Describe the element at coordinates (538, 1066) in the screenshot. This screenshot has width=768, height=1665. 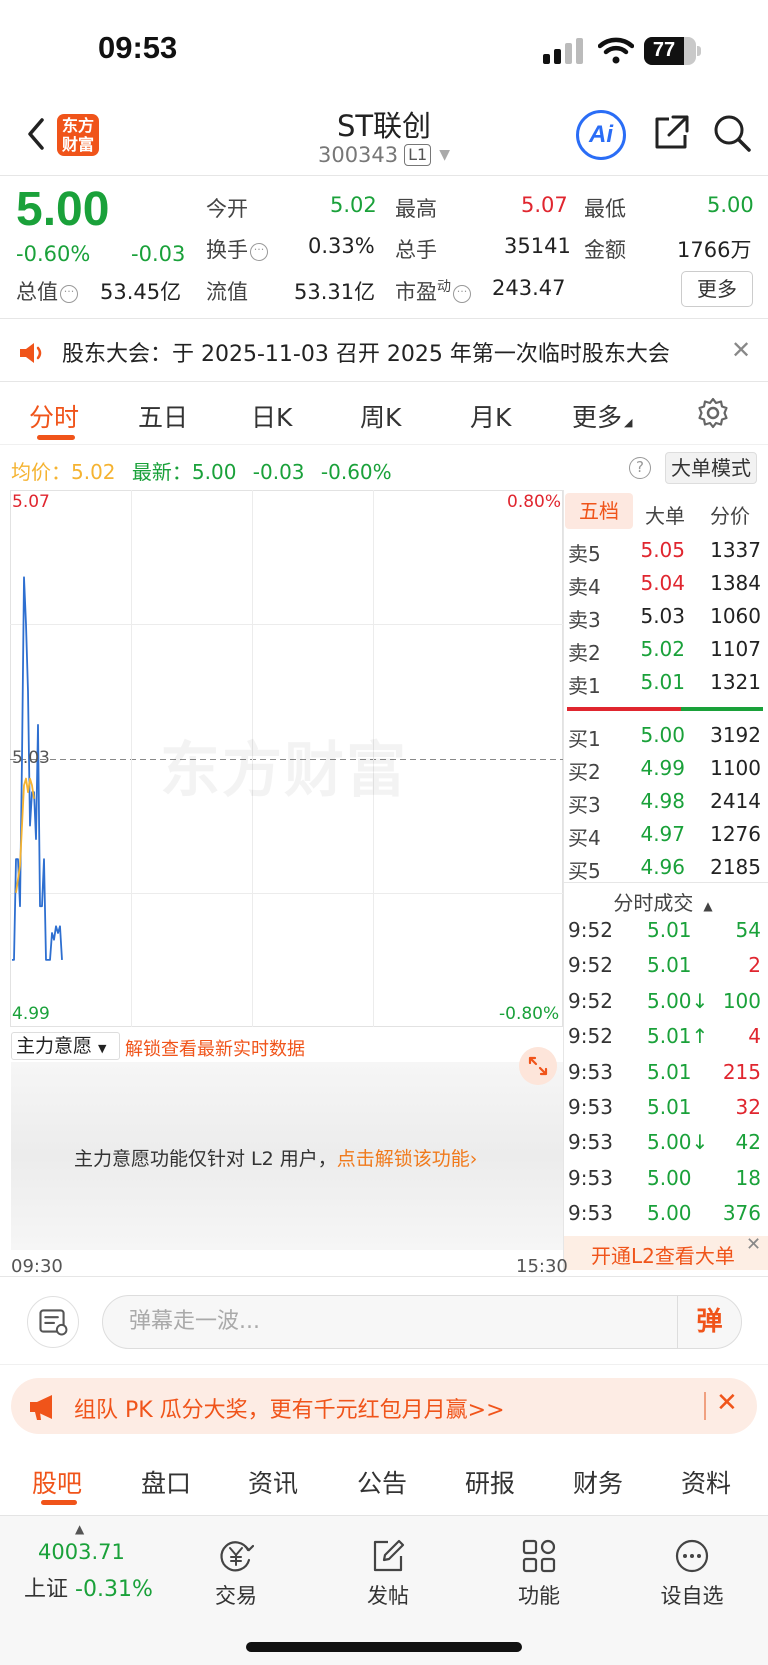
I see `expand-icon` at that location.